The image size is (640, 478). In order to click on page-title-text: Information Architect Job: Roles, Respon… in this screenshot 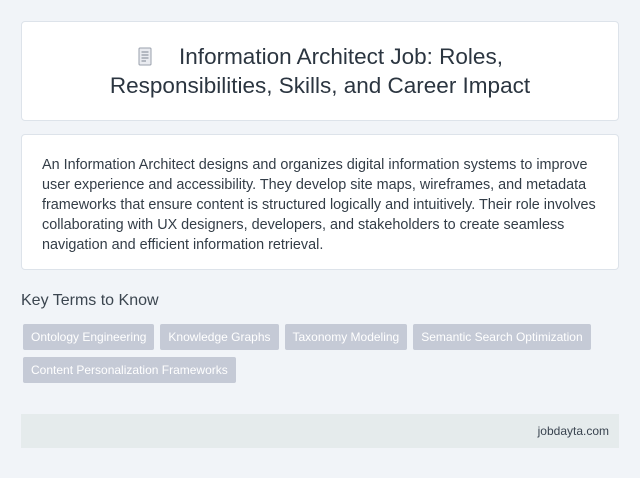, I will do `click(320, 71)`.